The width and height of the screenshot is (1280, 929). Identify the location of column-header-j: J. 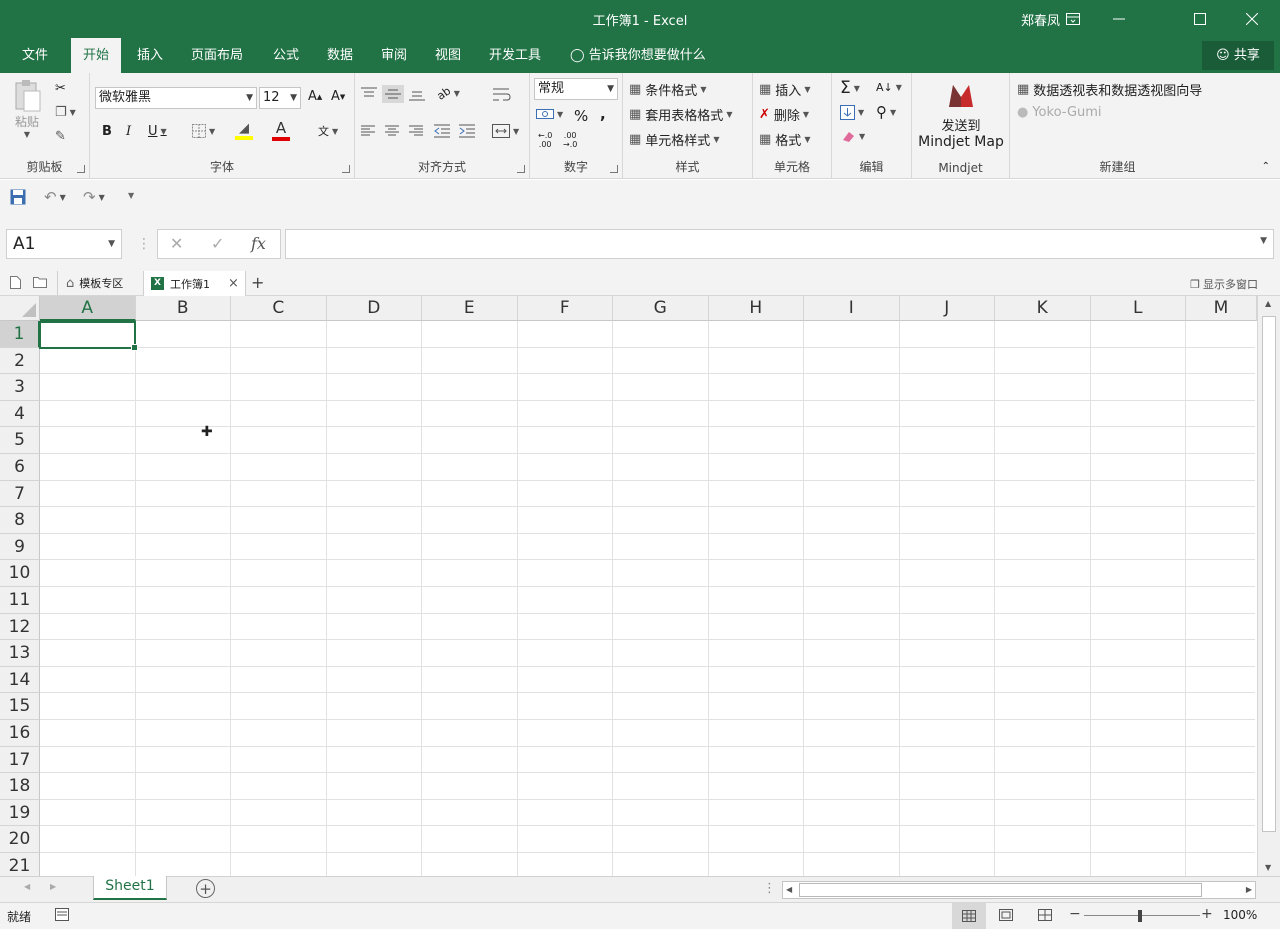
(947, 308).